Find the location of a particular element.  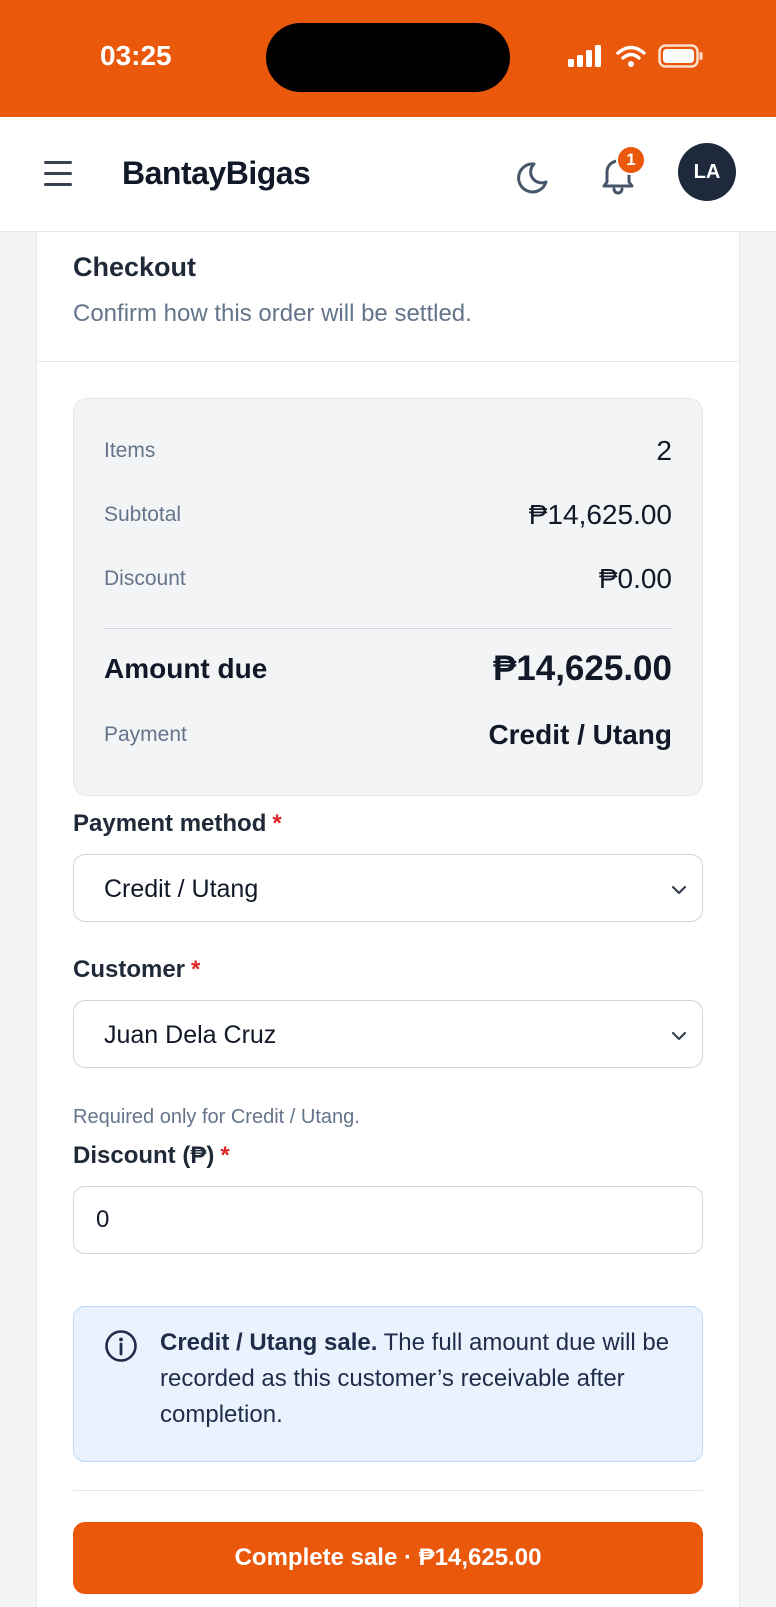

battery-icon is located at coordinates (680, 56).